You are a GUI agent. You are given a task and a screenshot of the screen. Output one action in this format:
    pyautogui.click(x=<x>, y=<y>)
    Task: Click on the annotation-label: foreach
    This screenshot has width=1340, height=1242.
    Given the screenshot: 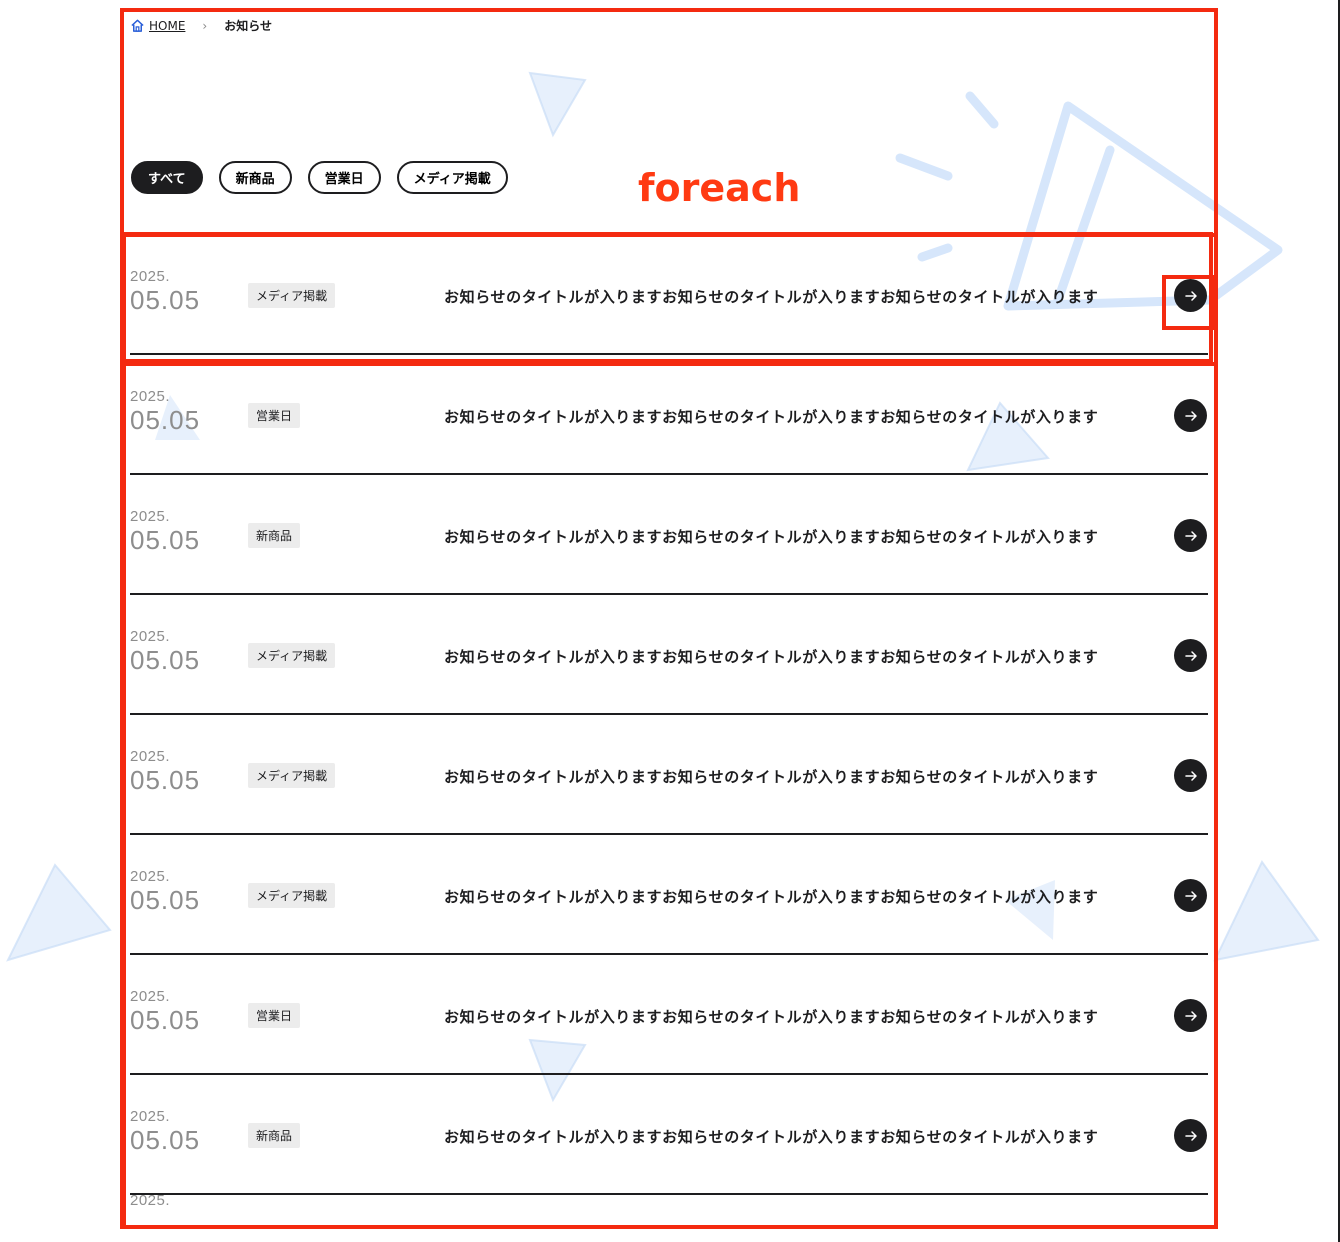 What is the action you would take?
    pyautogui.click(x=719, y=188)
    